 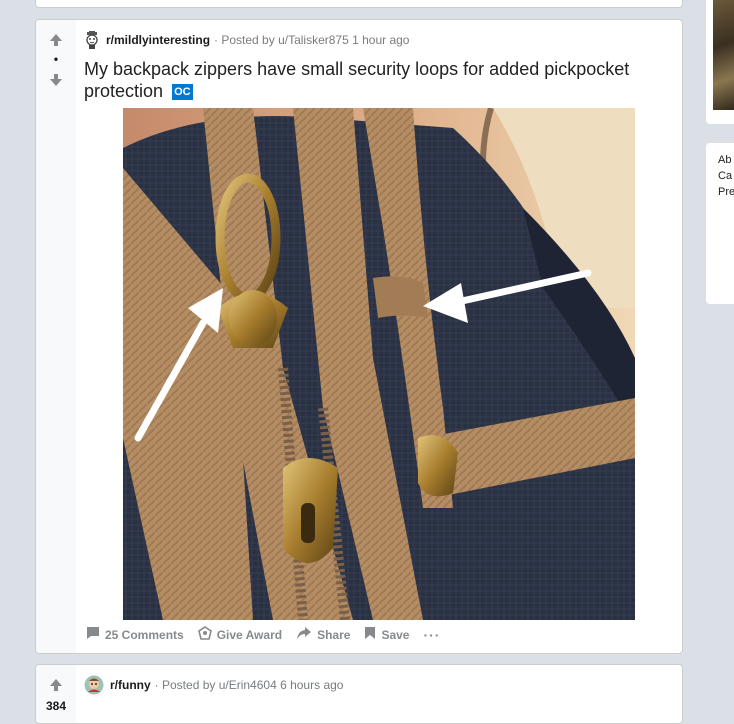 What do you see at coordinates (204, 634) in the screenshot?
I see `award-icon` at bounding box center [204, 634].